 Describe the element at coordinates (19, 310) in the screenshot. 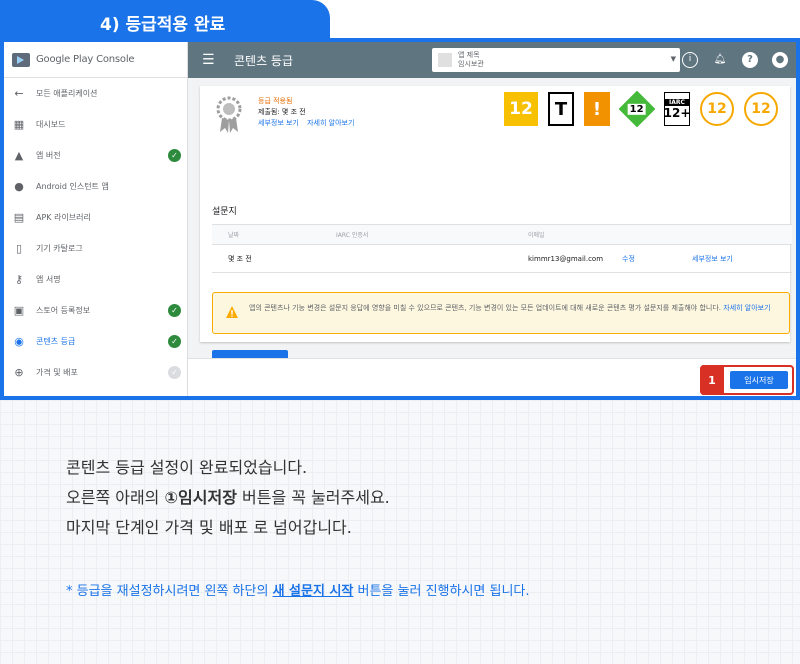

I see `store-listing-icon: ▣` at that location.